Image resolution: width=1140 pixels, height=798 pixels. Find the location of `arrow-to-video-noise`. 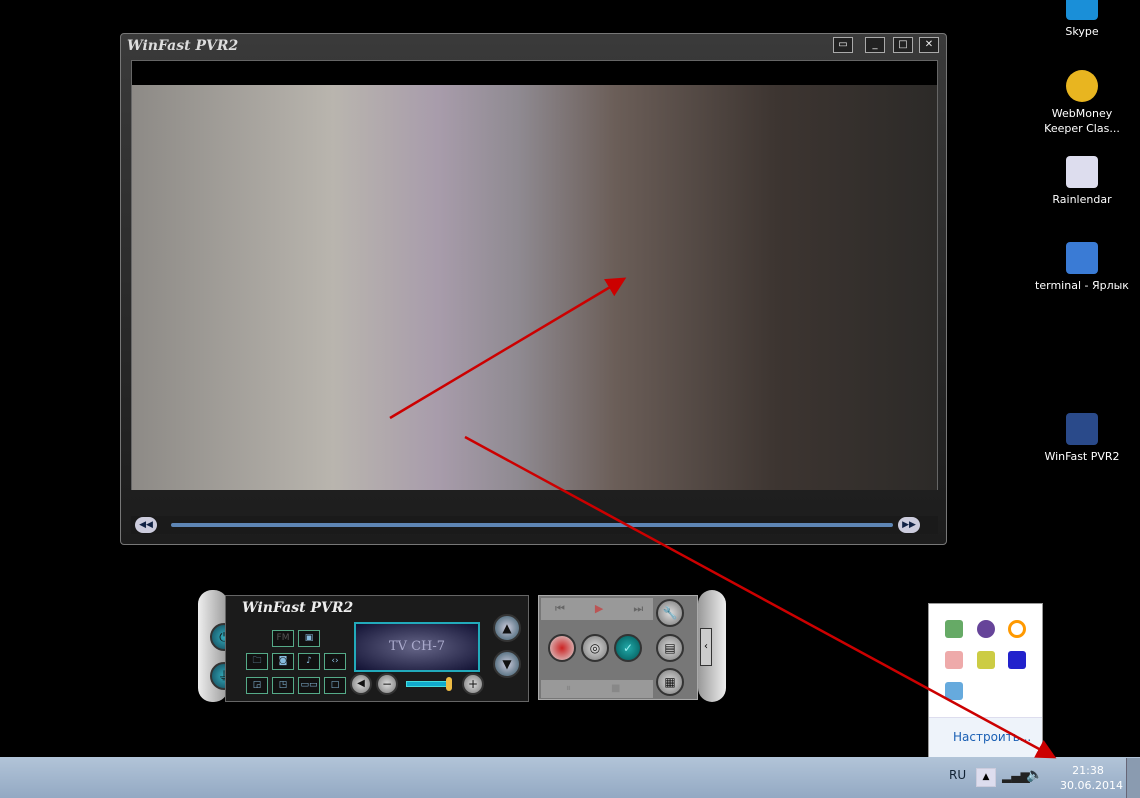

arrow-to-video-noise is located at coordinates (508, 348).